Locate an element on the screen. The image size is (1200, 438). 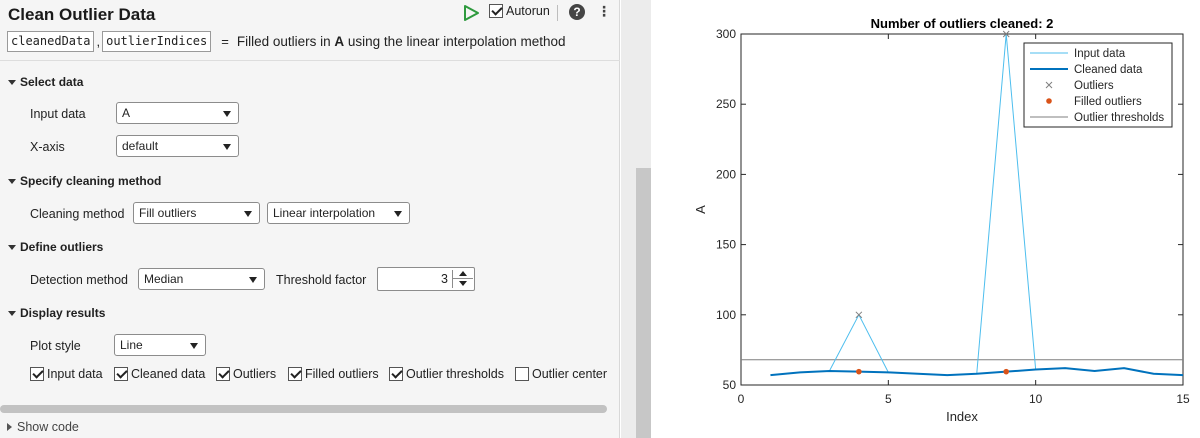
legend-entry: Filled outliers is located at coordinates (1108, 102).